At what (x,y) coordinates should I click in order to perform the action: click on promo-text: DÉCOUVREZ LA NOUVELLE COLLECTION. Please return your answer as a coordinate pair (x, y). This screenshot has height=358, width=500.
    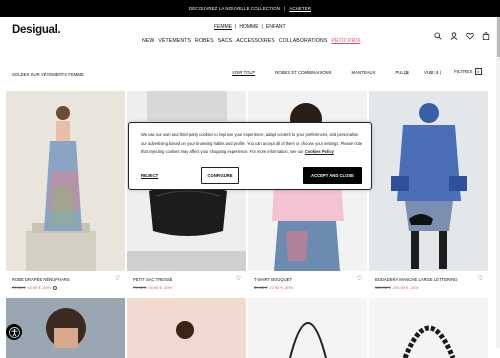
    Looking at the image, I should click on (235, 8).